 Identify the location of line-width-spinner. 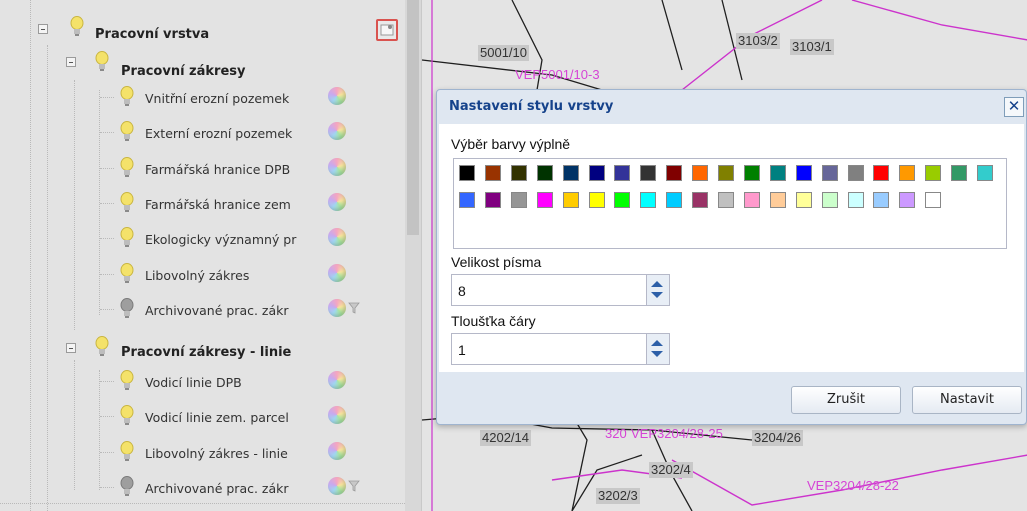
(657, 349).